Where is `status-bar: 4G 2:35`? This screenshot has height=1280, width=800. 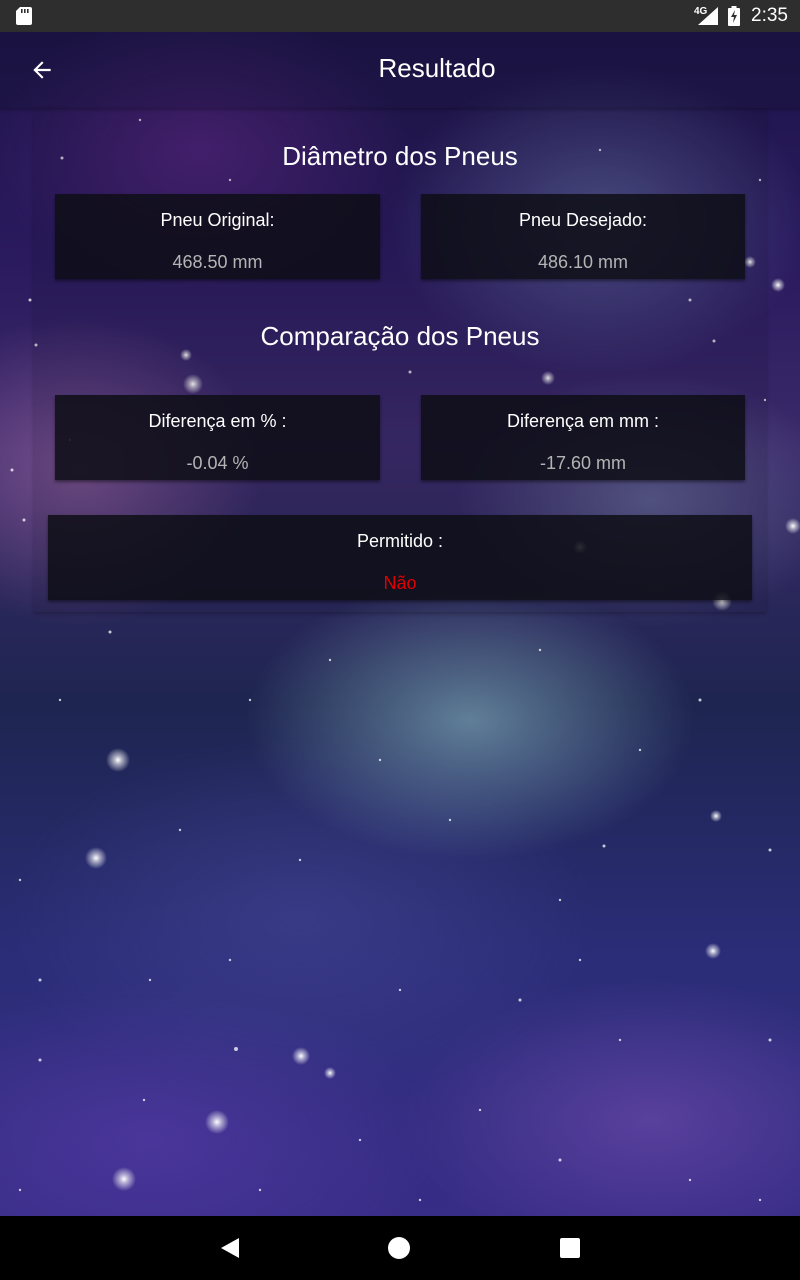
status-bar: 4G 2:35 is located at coordinates (400, 16).